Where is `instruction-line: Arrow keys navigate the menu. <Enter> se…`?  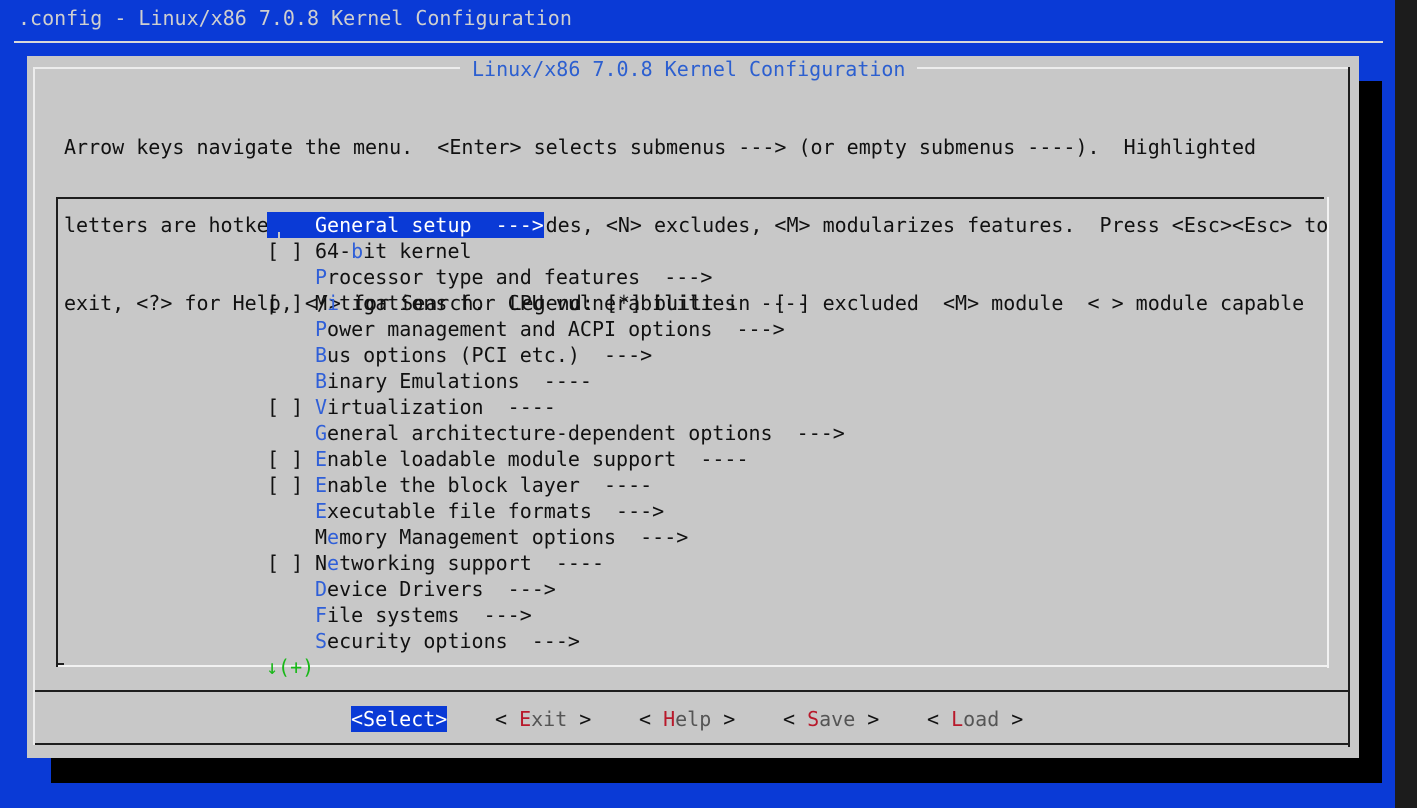 instruction-line: Arrow keys navigate the menu. <Enter> se… is located at coordinates (660, 147).